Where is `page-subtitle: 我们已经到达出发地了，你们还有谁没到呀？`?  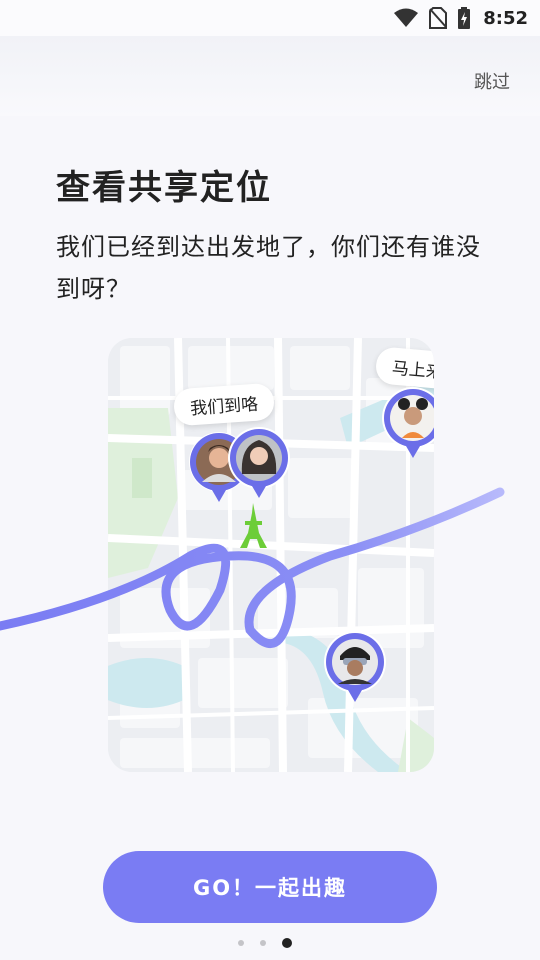 page-subtitle: 我们已经到达出发地了，你们还有谁没到呀？ is located at coordinates (268, 268).